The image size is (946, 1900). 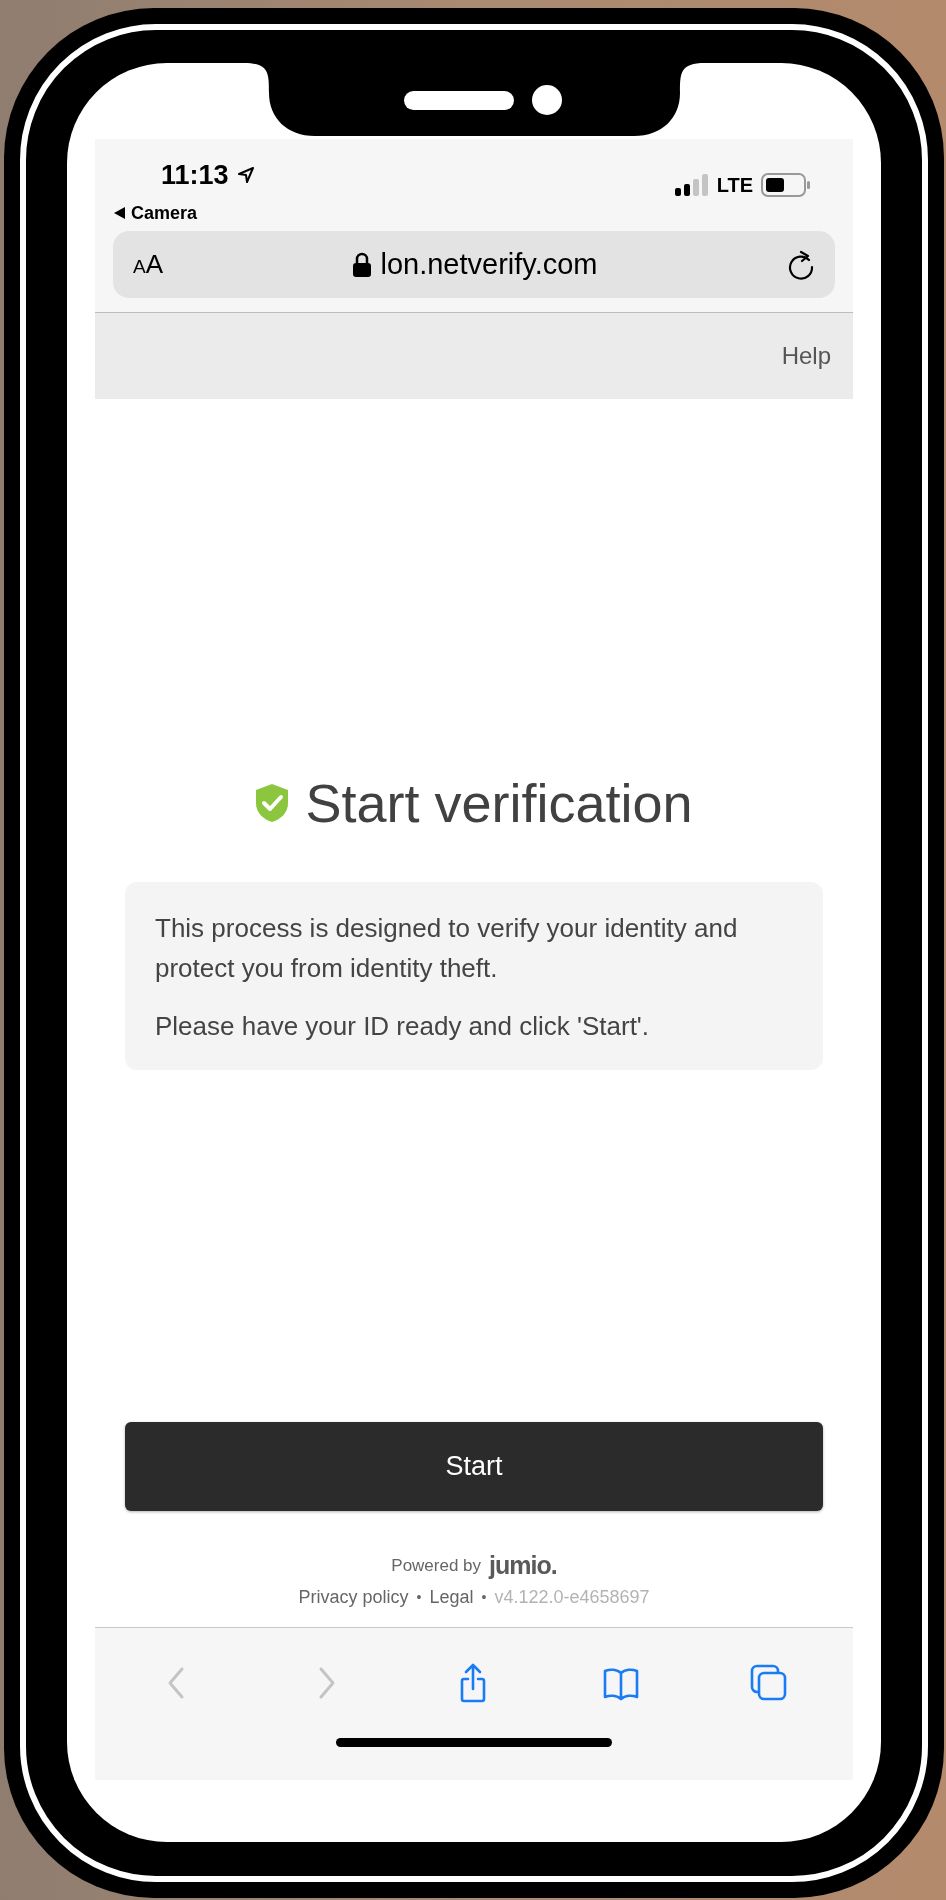 What do you see at coordinates (451, 1597) in the screenshot?
I see `footer-link: Legal` at bounding box center [451, 1597].